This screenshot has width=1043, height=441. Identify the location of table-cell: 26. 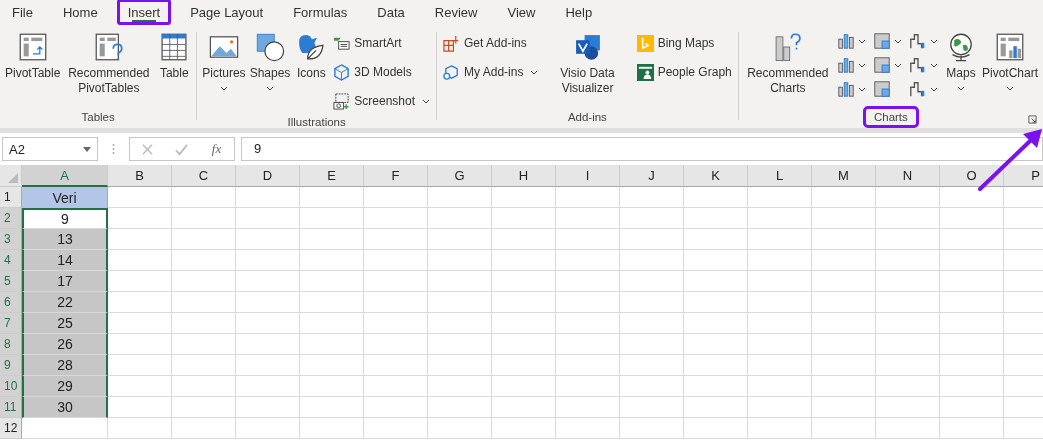
(65, 344).